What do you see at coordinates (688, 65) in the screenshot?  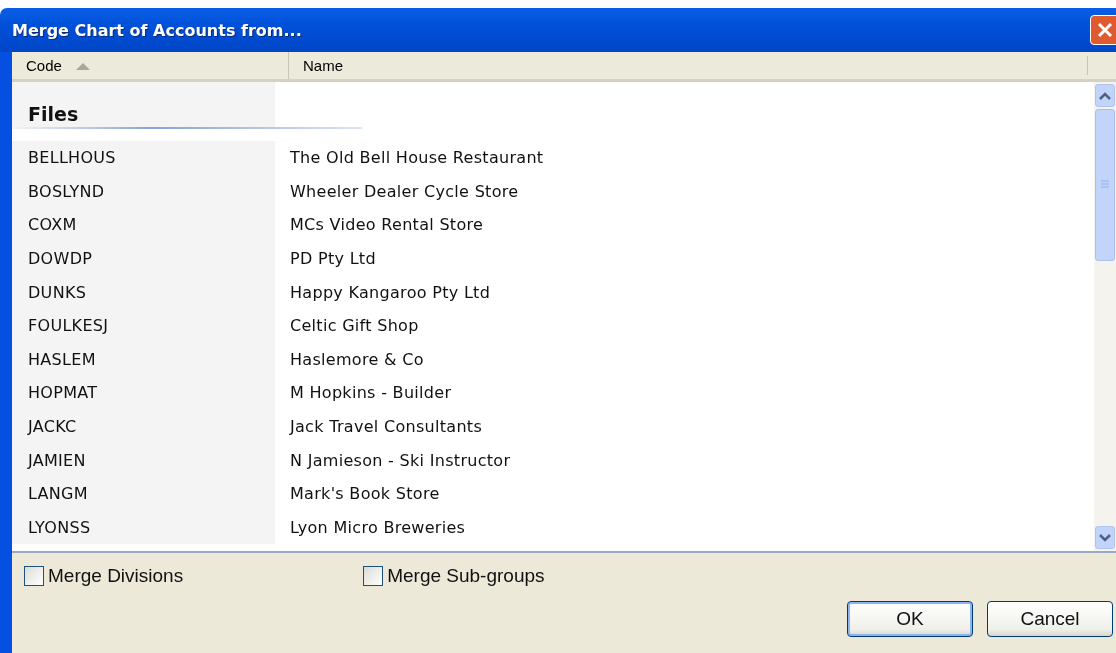 I see `column-header: Name` at bounding box center [688, 65].